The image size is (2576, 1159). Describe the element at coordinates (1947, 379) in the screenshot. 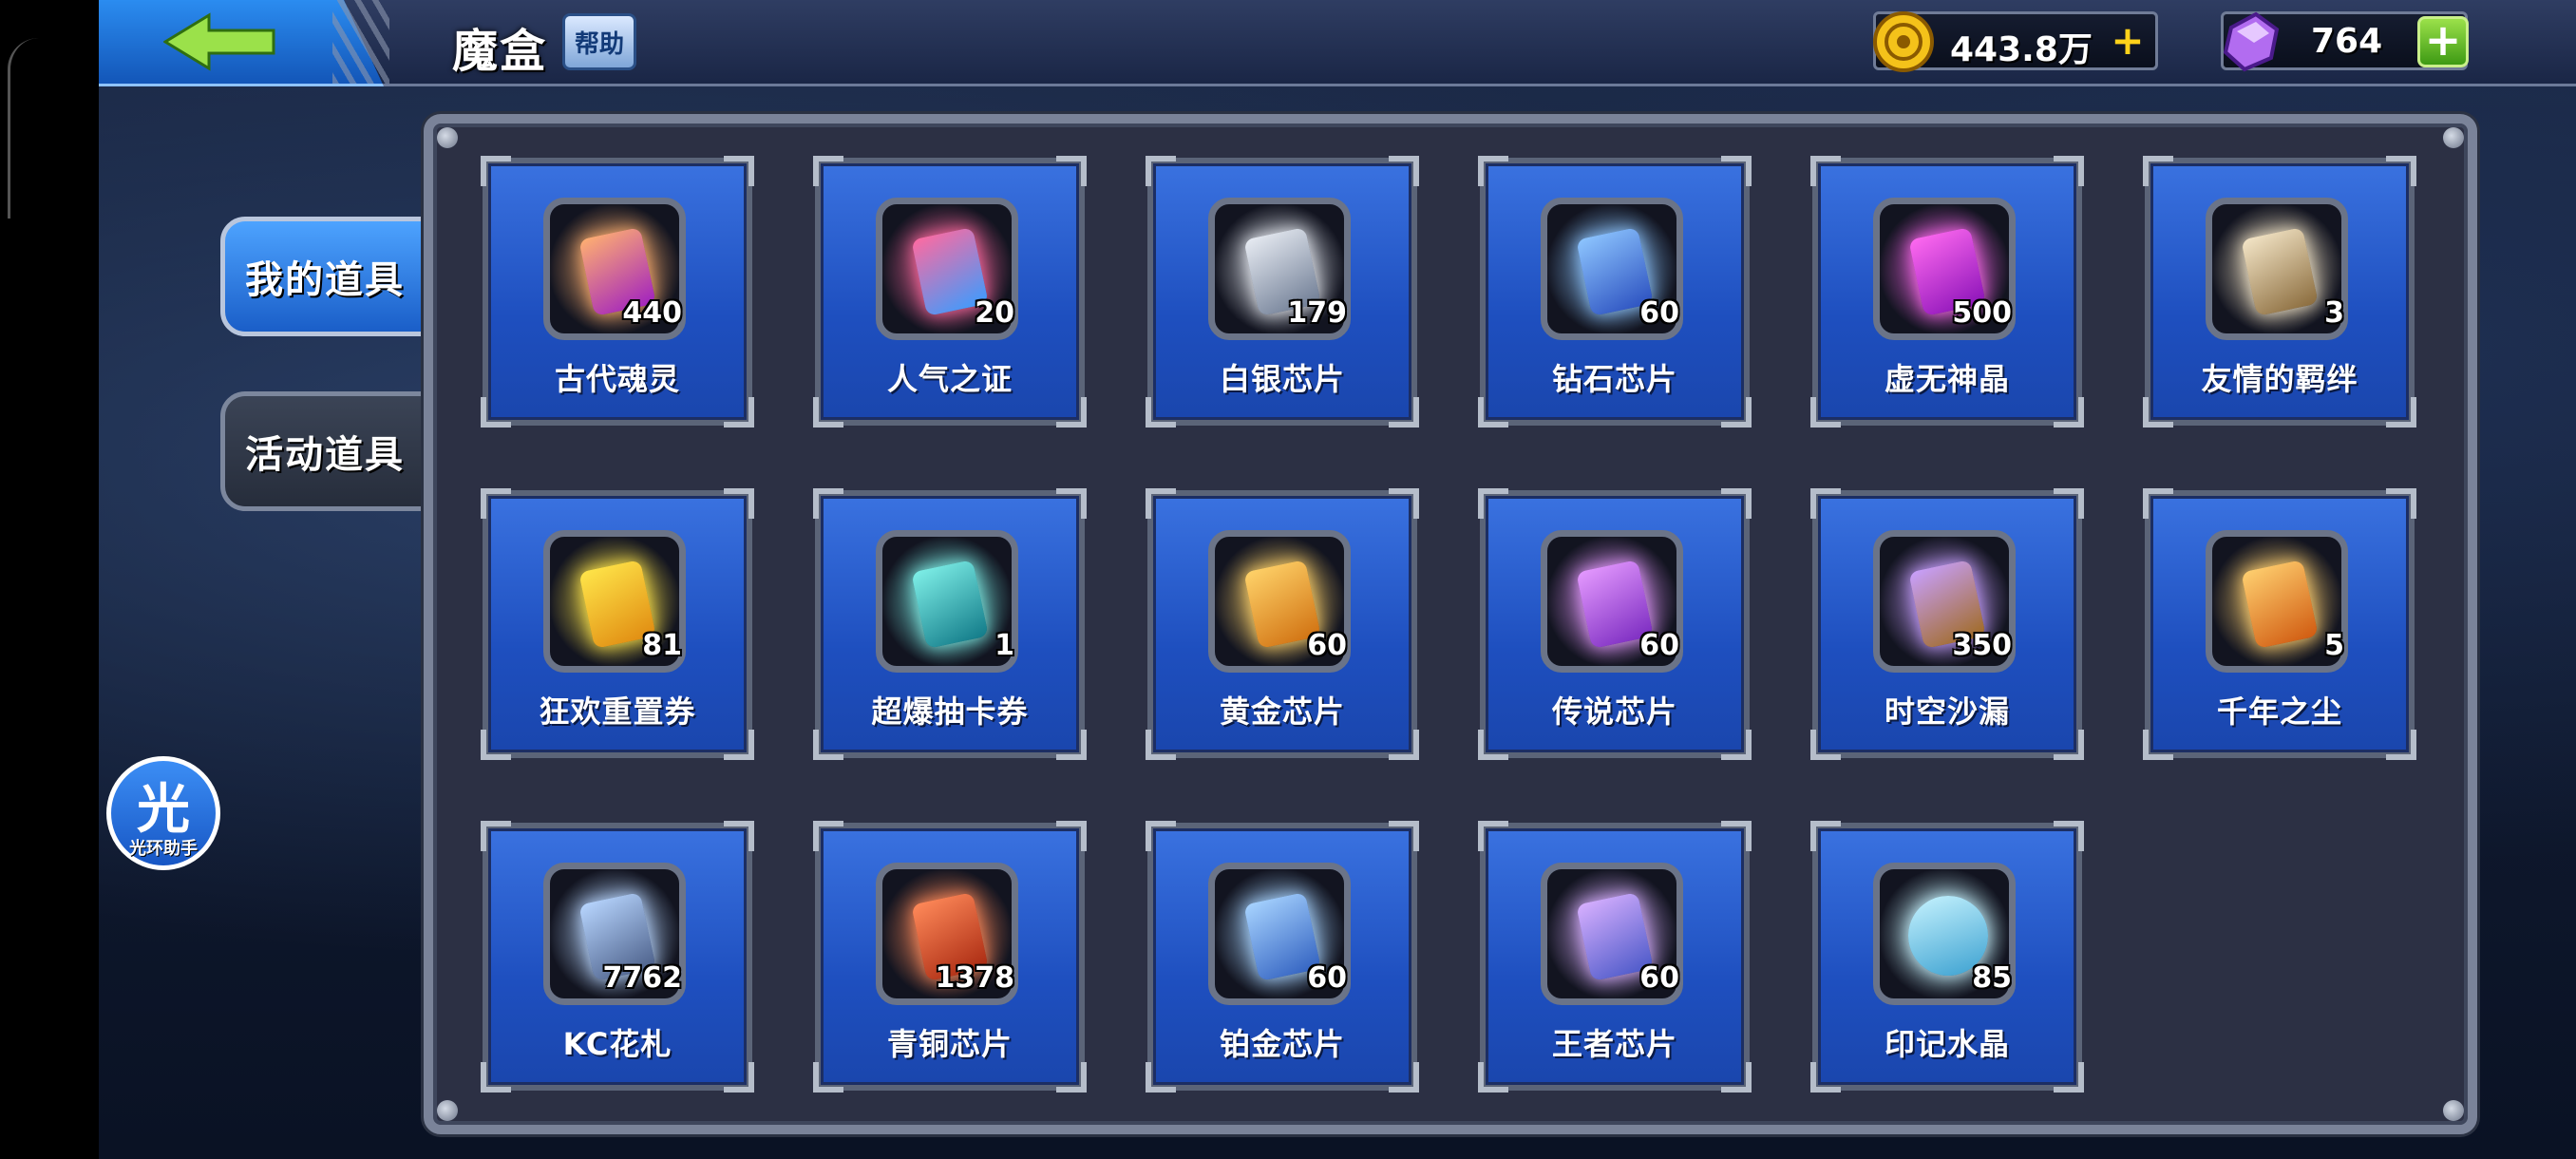

I see `item-name: 虚无神晶` at that location.